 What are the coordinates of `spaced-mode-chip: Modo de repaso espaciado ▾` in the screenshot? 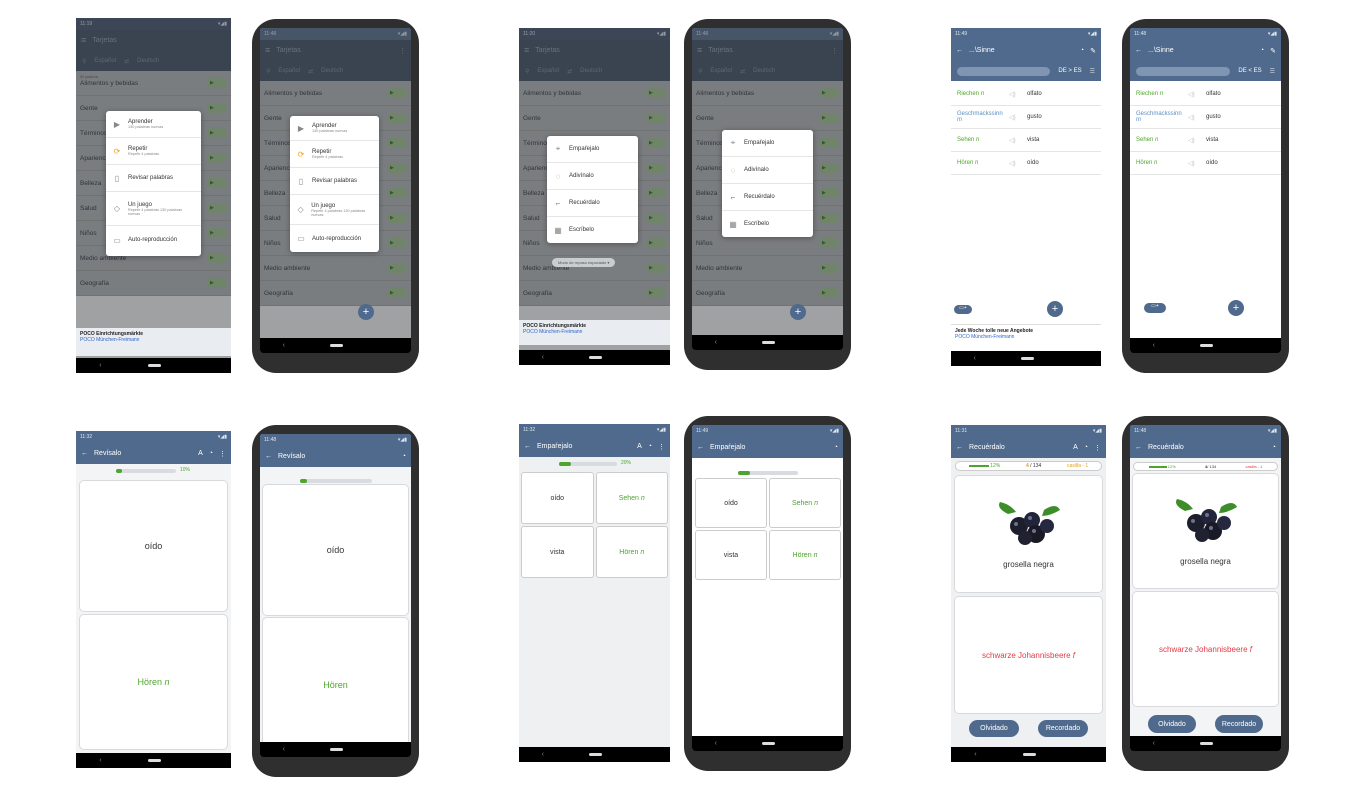 It's located at (584, 262).